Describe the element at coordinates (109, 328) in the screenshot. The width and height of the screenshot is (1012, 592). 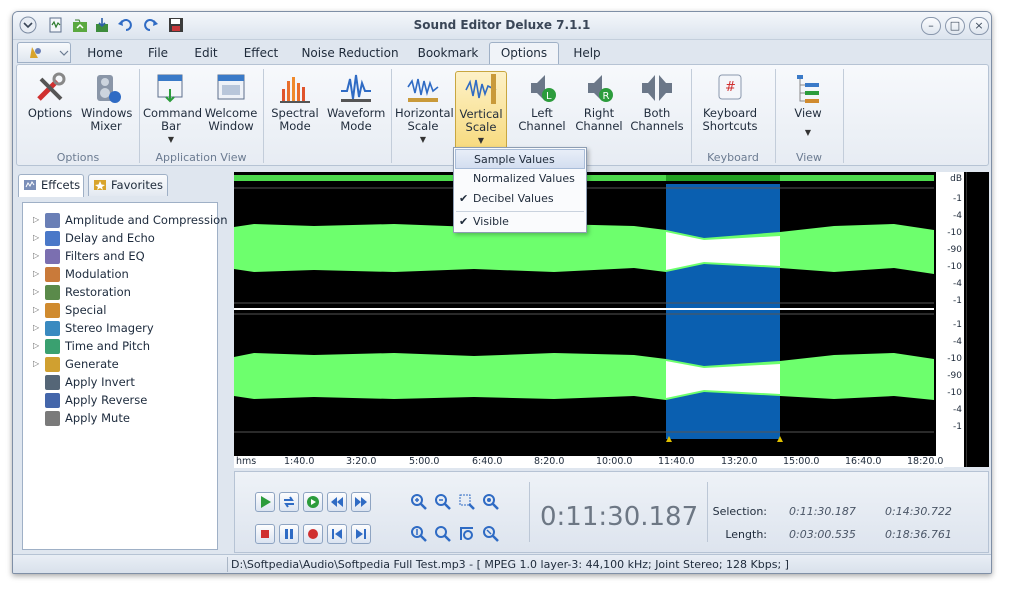
I see `tree-item-label: Stereo Imagery` at that location.